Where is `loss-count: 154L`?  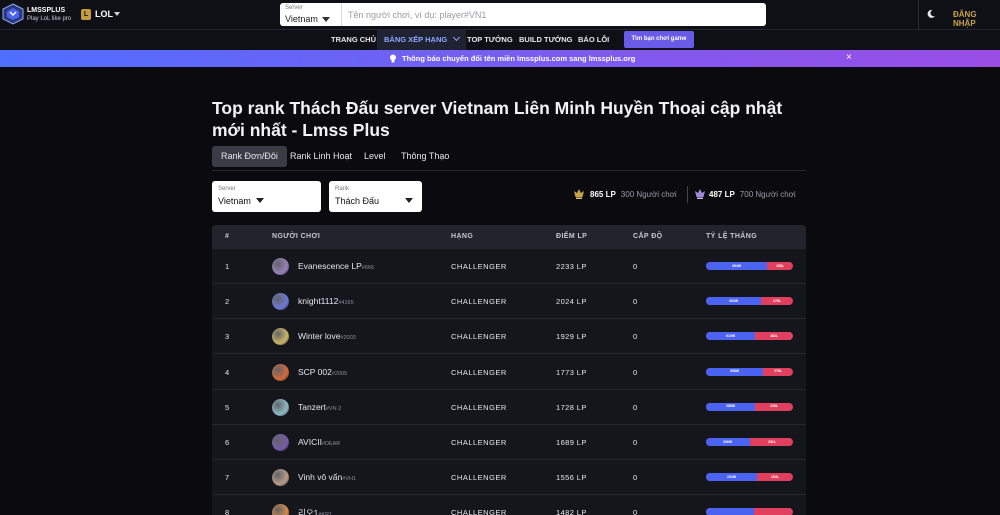
loss-count: 154L is located at coordinates (775, 476).